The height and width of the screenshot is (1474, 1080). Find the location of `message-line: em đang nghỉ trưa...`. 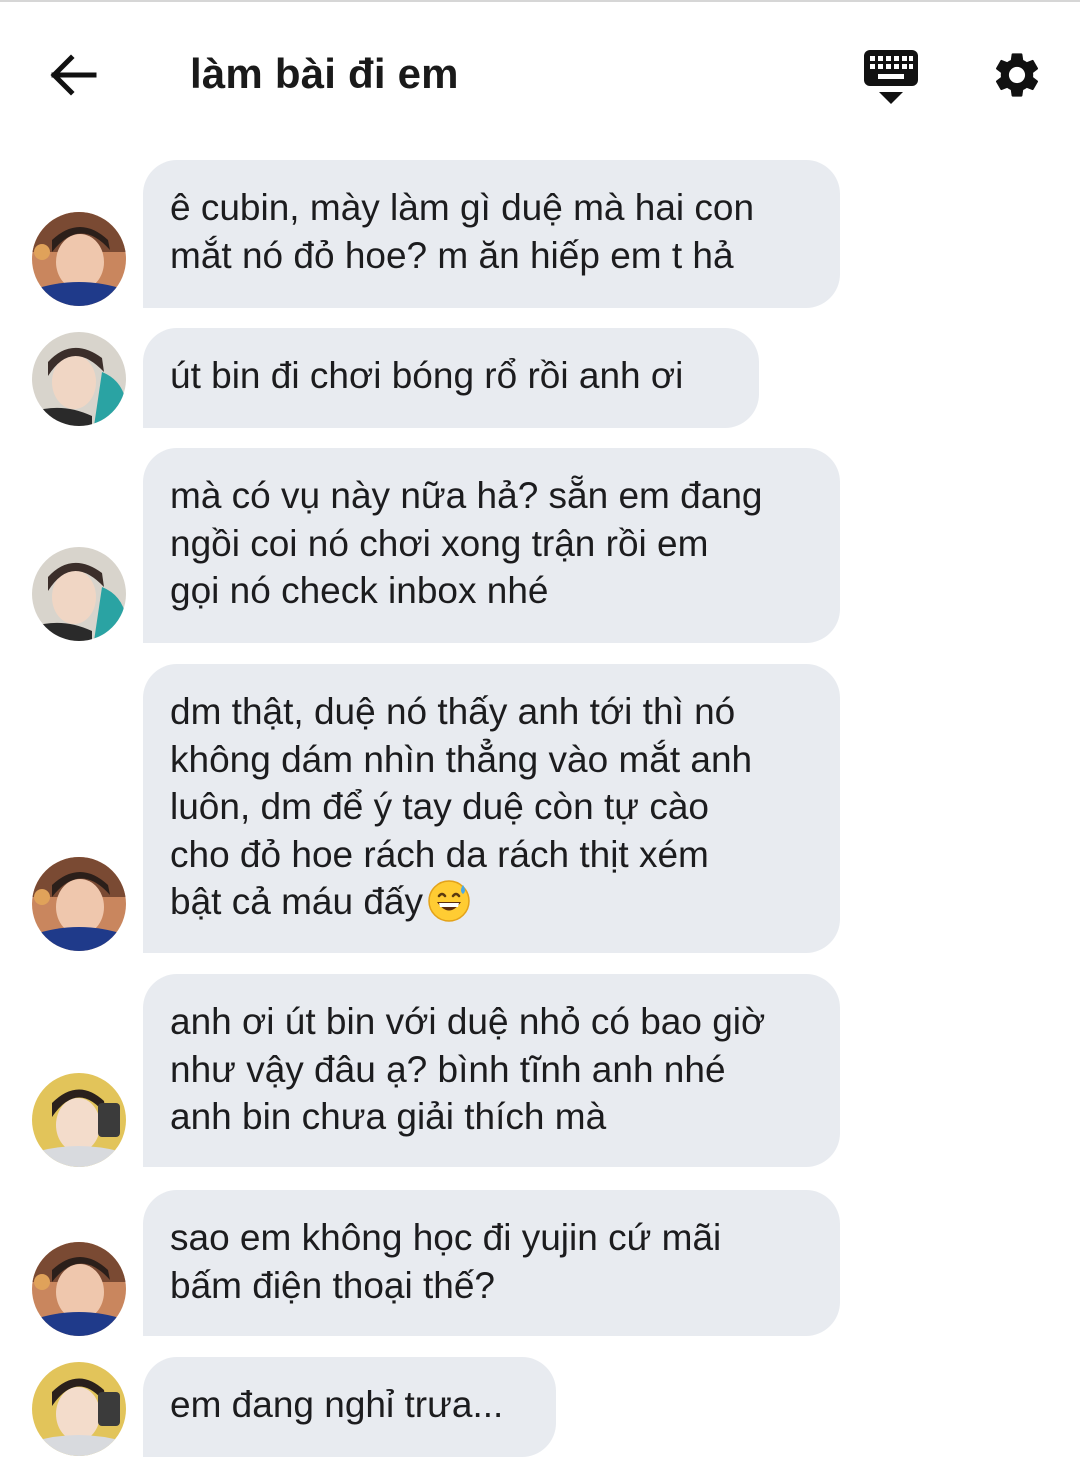

message-line: em đang nghỉ trưa... is located at coordinates (337, 1404).